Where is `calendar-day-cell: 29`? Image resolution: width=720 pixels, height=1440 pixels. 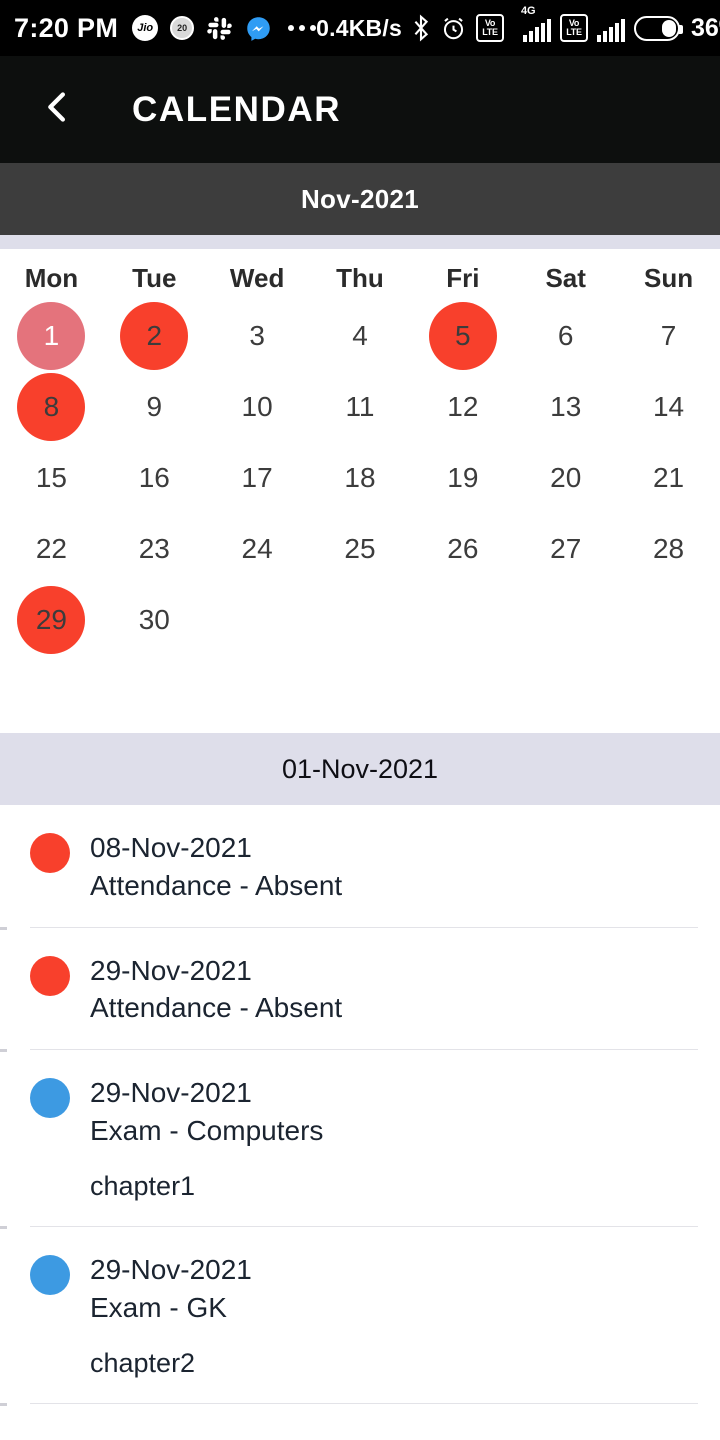
calendar-day-cell: 29 is located at coordinates (51, 619).